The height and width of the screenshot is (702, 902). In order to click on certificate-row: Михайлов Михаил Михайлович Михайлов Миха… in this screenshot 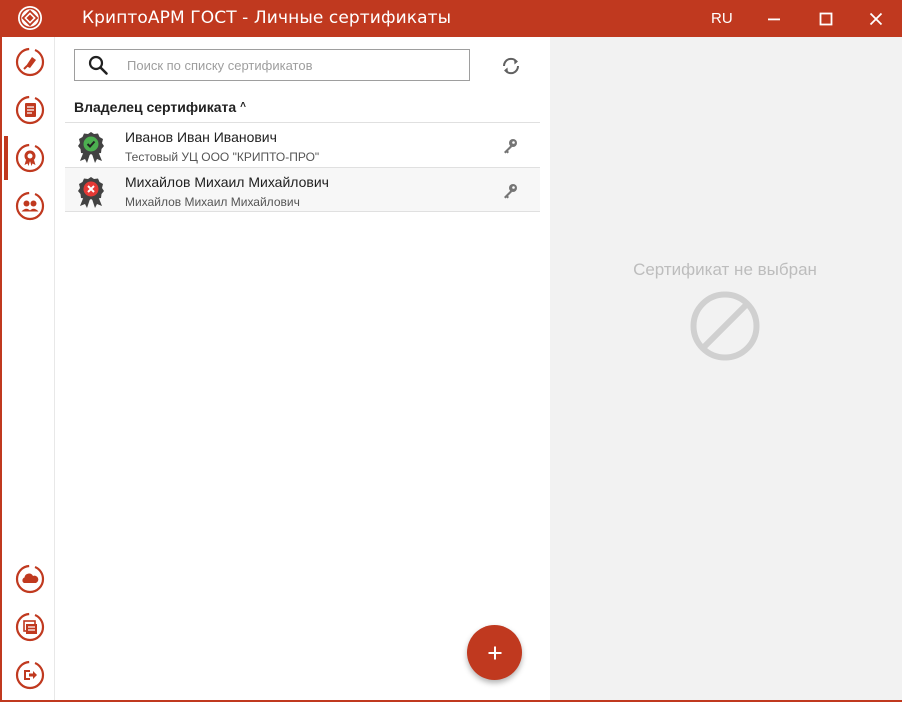, I will do `click(302, 189)`.